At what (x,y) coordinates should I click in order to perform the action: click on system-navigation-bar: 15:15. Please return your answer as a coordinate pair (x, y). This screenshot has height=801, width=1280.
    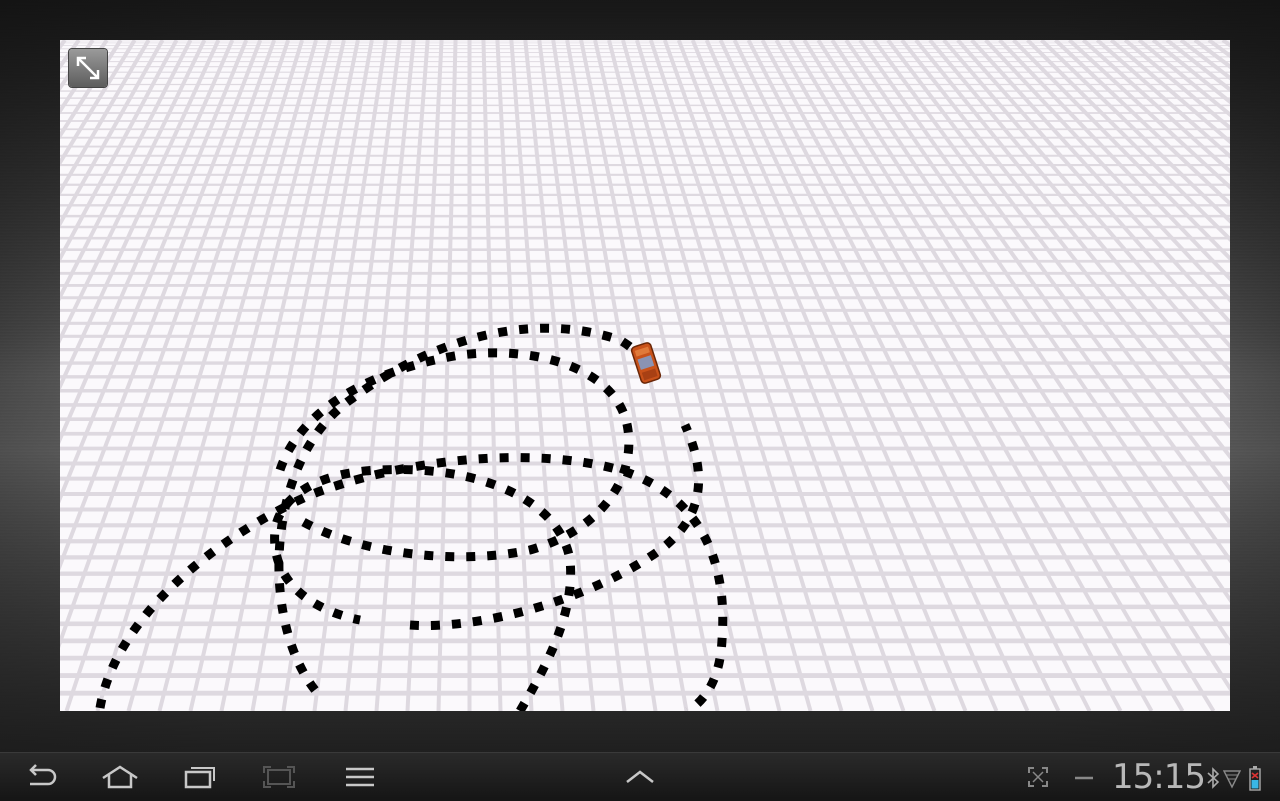
    Looking at the image, I should click on (640, 776).